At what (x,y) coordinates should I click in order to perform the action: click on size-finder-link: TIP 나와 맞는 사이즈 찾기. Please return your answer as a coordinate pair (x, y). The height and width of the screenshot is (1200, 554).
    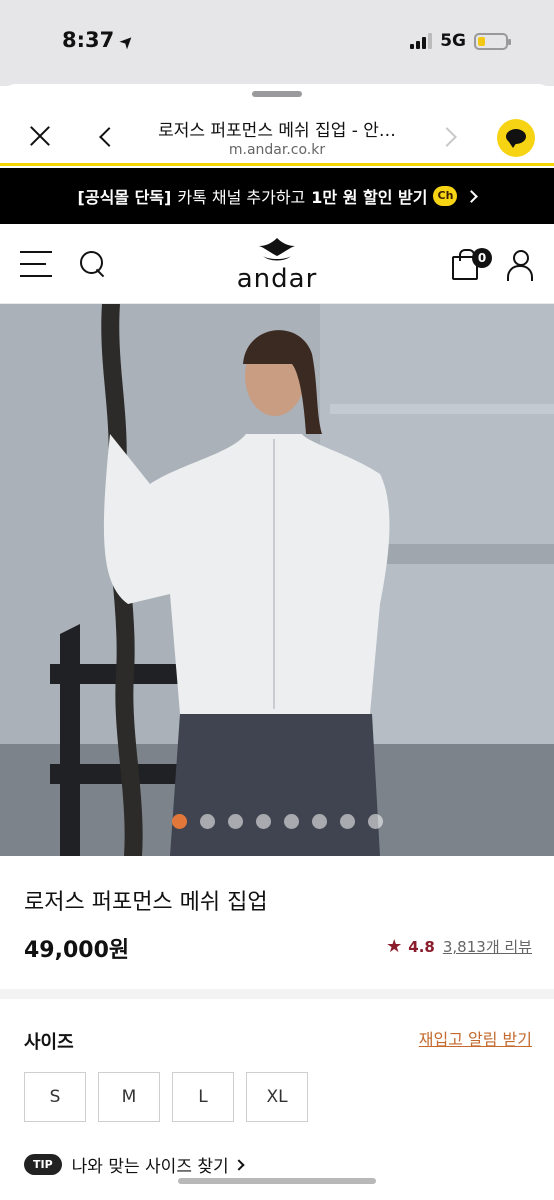
    Looking at the image, I should click on (134, 1164).